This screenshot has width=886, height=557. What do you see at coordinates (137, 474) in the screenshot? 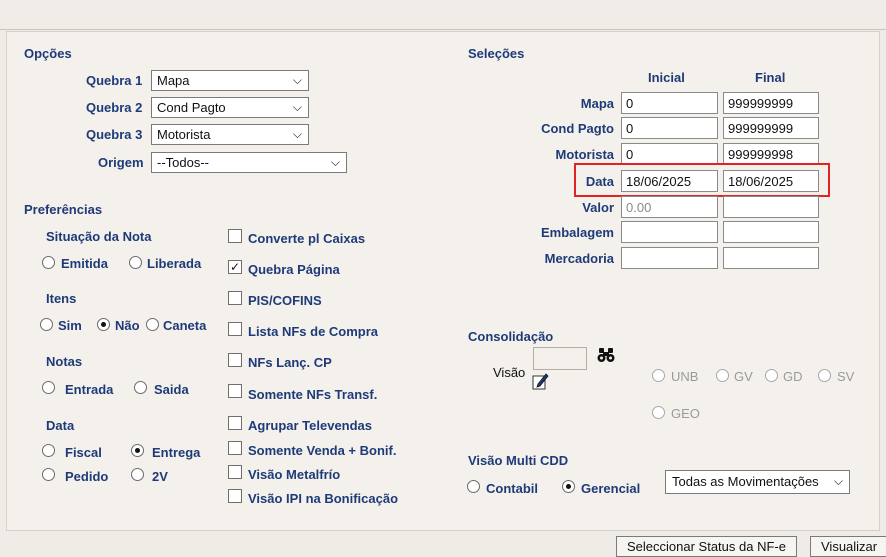
I see `radio-2v` at bounding box center [137, 474].